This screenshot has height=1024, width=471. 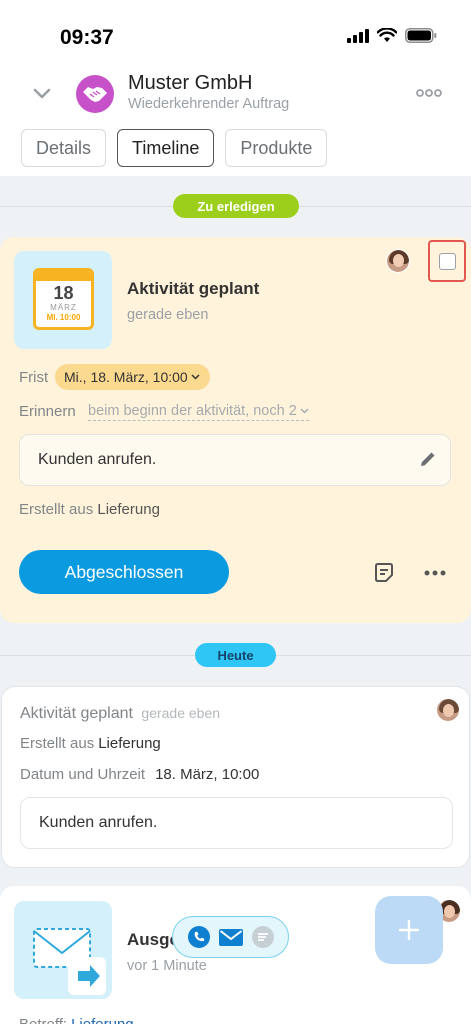 I want to click on created-from-value: Lieferung, so click(x=128, y=509).